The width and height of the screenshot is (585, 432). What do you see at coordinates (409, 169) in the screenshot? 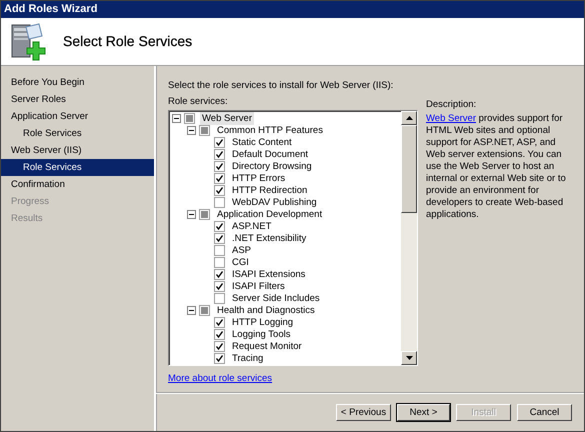
I see `scroll-thumb` at bounding box center [409, 169].